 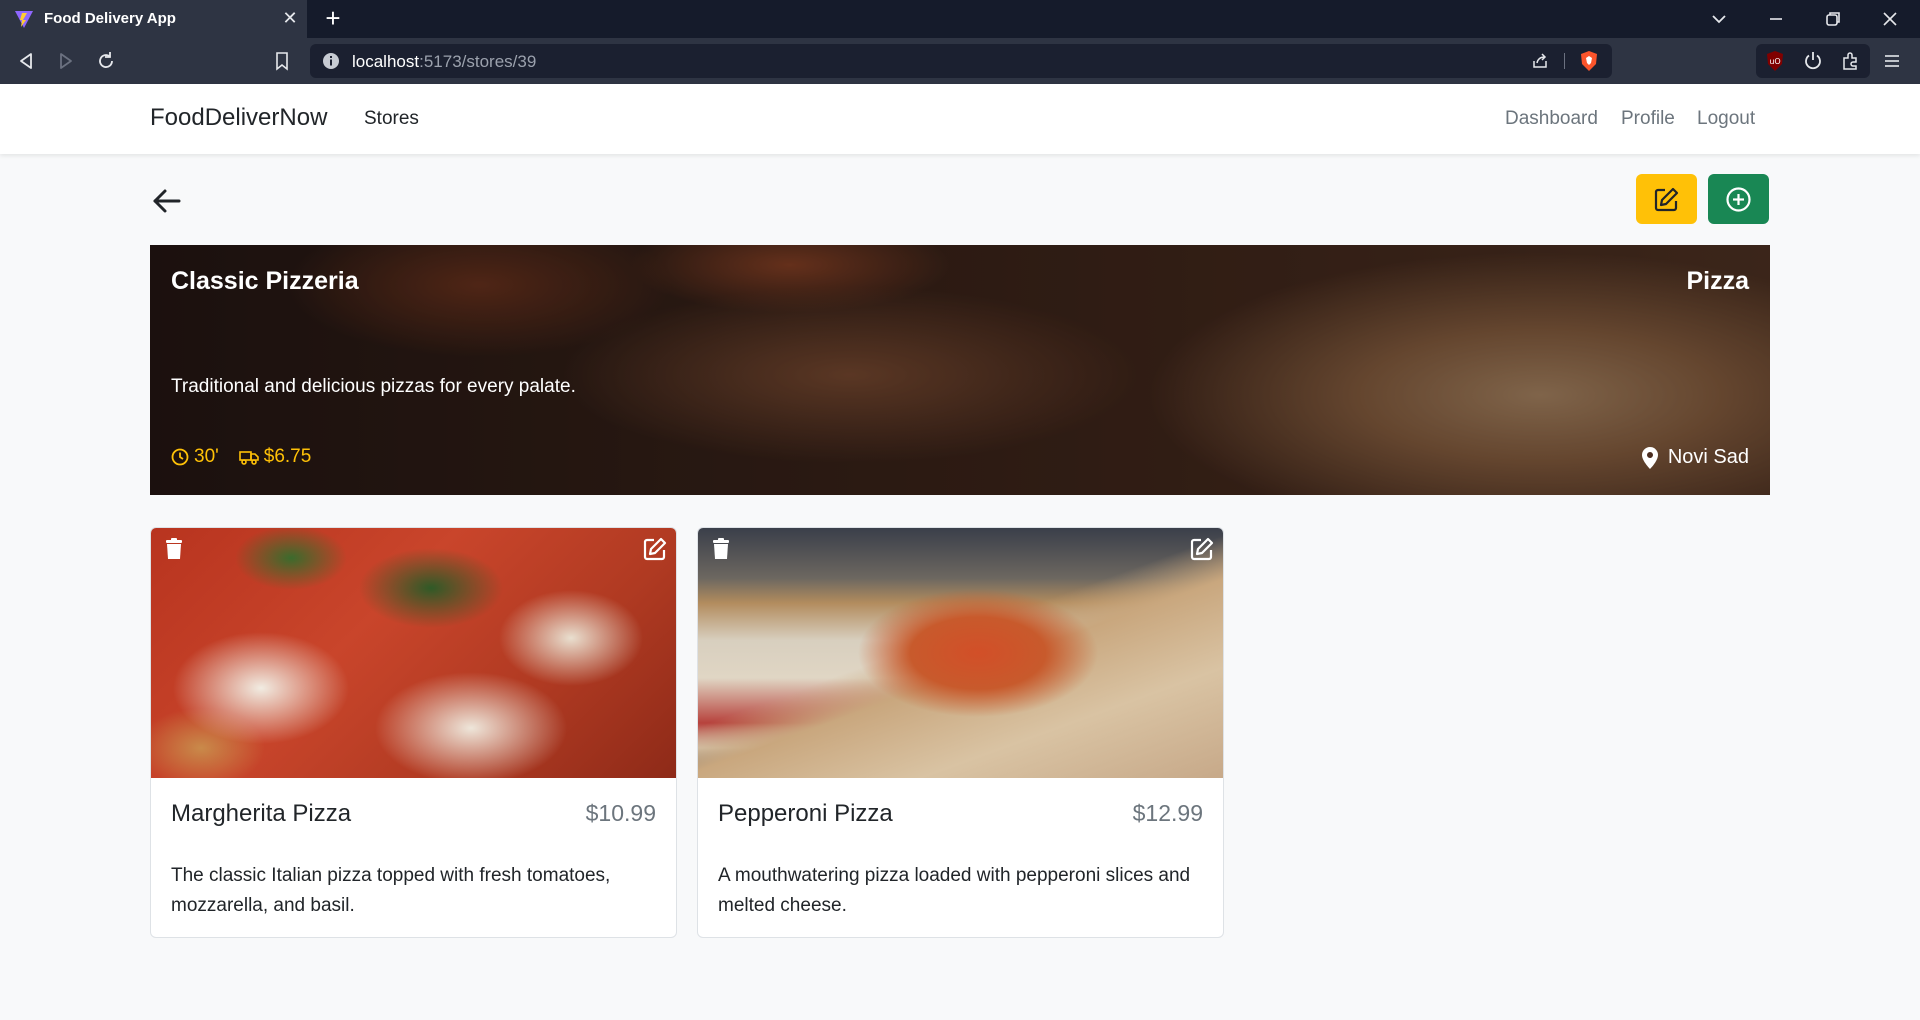 I want to click on address-bar: localhost:5173/stores/39, so click(x=961, y=61).